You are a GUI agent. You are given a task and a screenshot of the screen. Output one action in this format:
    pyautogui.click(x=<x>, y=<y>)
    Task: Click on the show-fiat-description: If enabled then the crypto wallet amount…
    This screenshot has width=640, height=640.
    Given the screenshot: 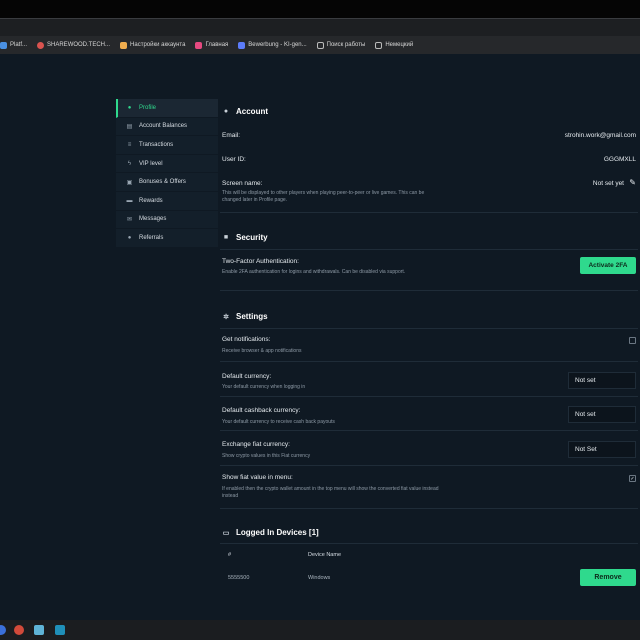 What is the action you would take?
    pyautogui.click(x=330, y=492)
    